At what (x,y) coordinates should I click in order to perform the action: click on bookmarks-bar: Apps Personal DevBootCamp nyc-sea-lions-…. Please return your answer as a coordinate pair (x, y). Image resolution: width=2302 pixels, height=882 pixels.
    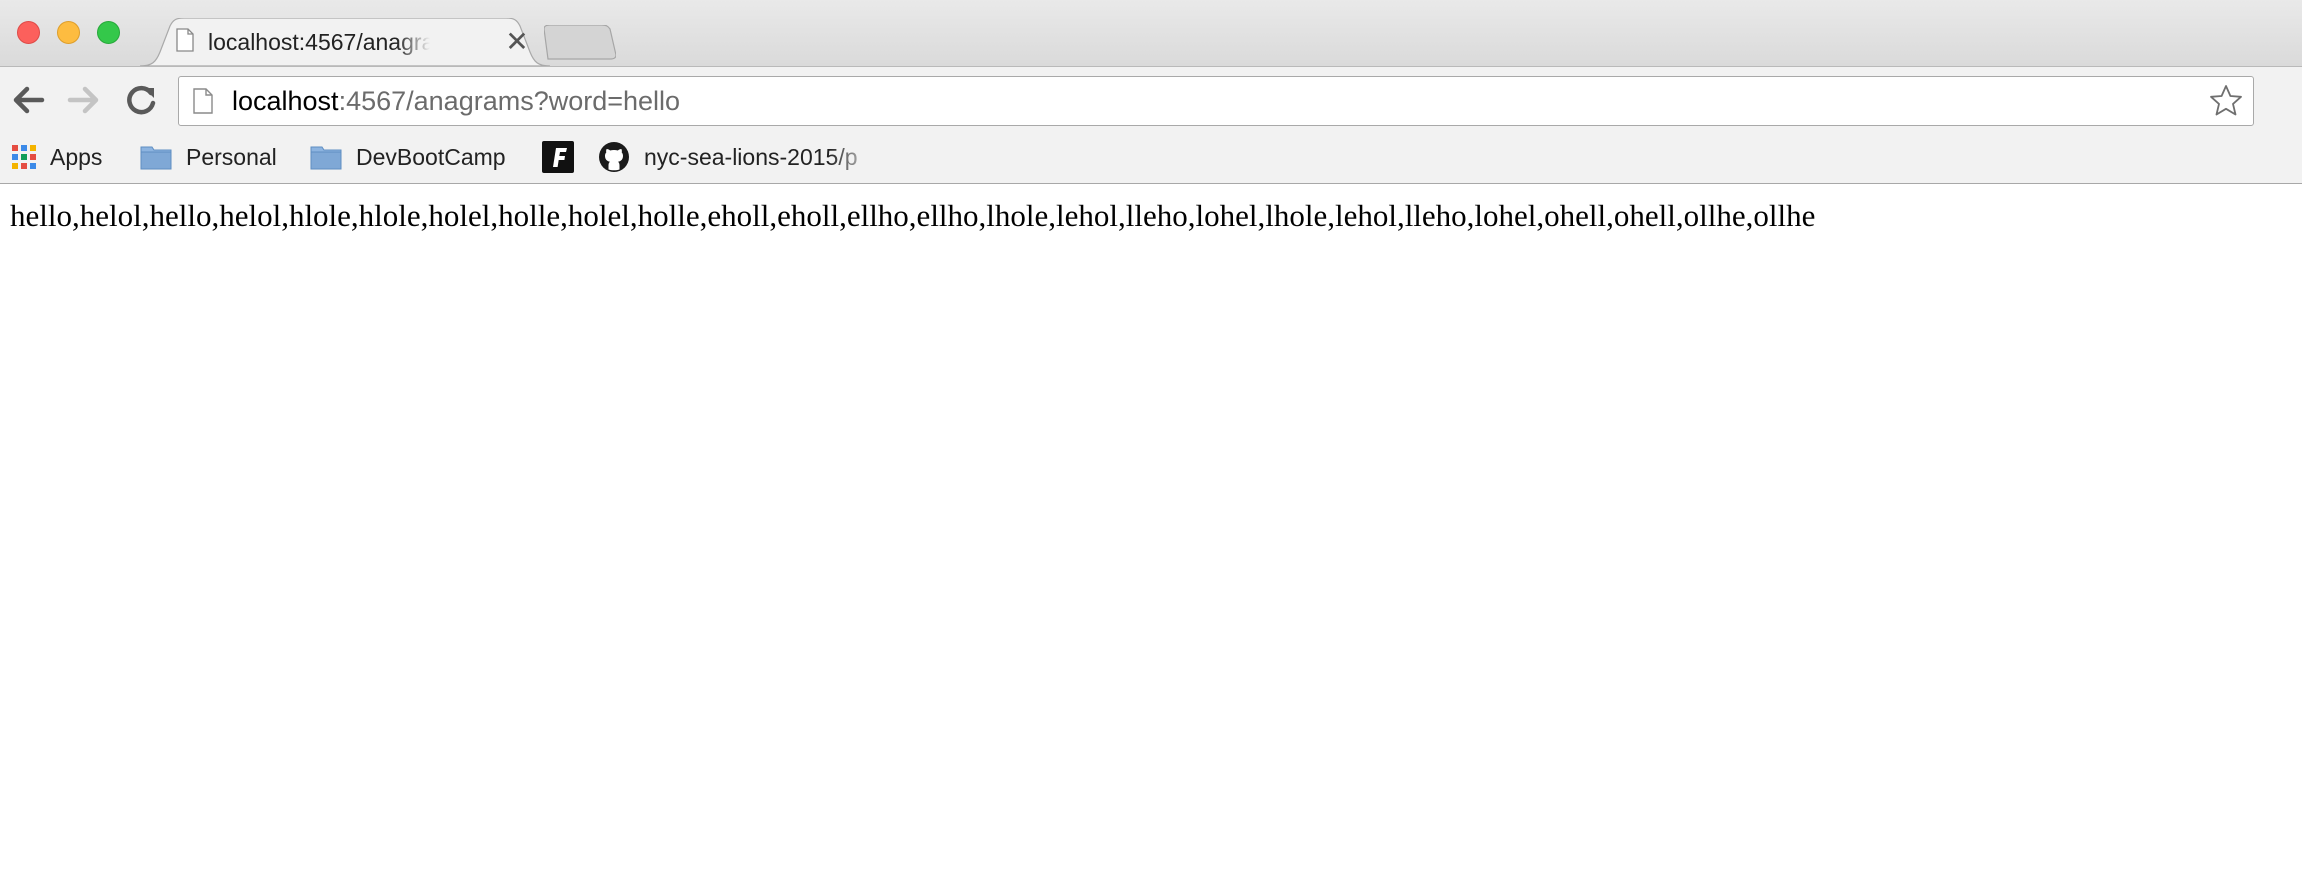
    Looking at the image, I should click on (1151, 158).